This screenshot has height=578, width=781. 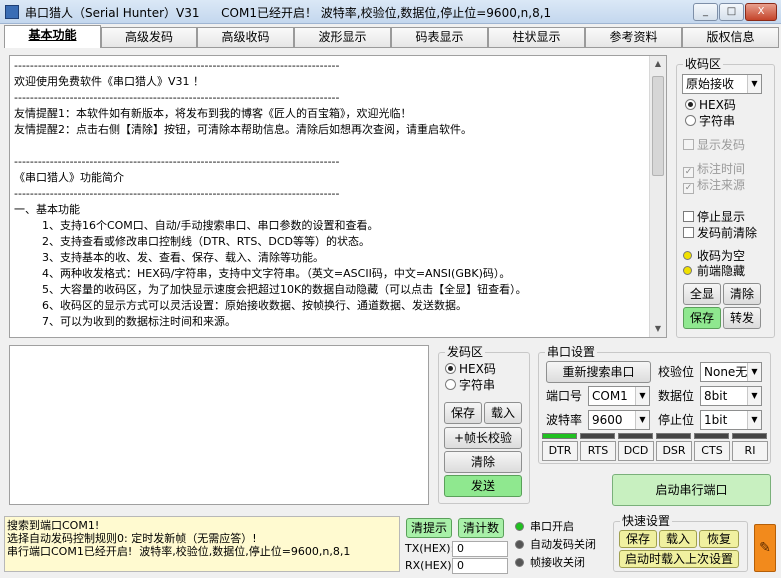 I want to click on auto-send-led-icon, so click(x=519, y=544).